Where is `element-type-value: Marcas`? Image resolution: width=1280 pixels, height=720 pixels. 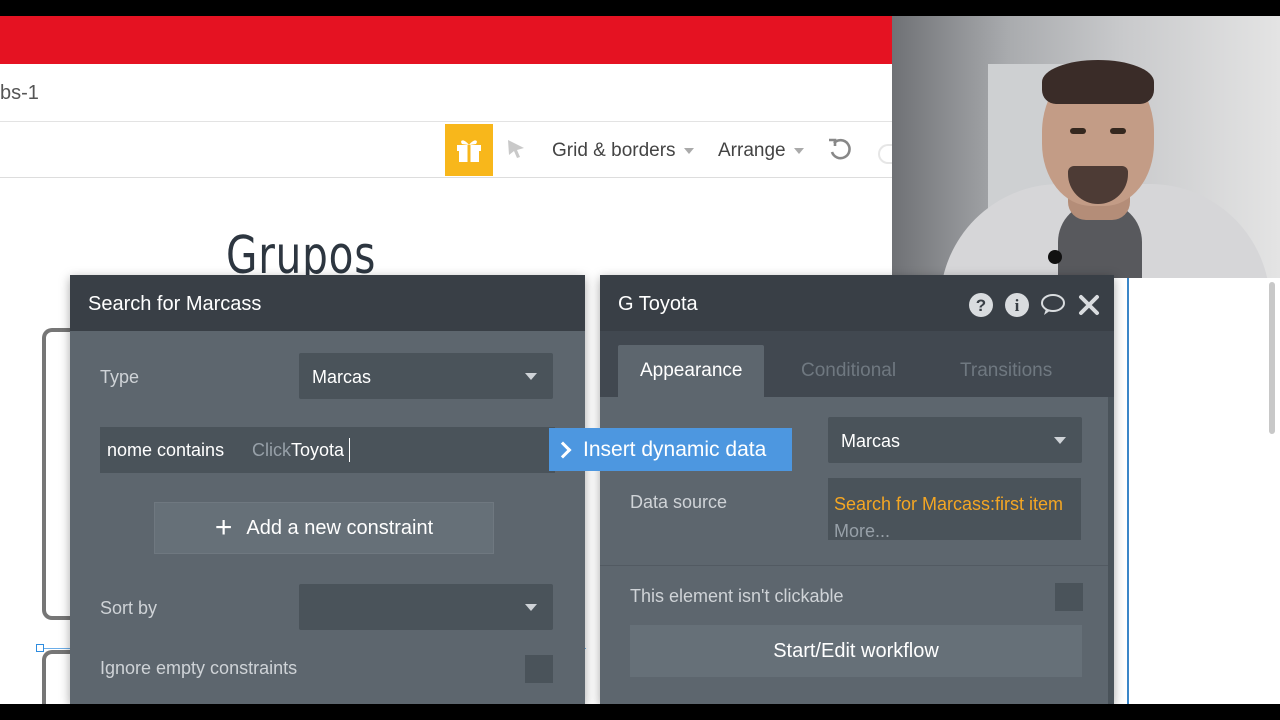
element-type-value: Marcas is located at coordinates (871, 441).